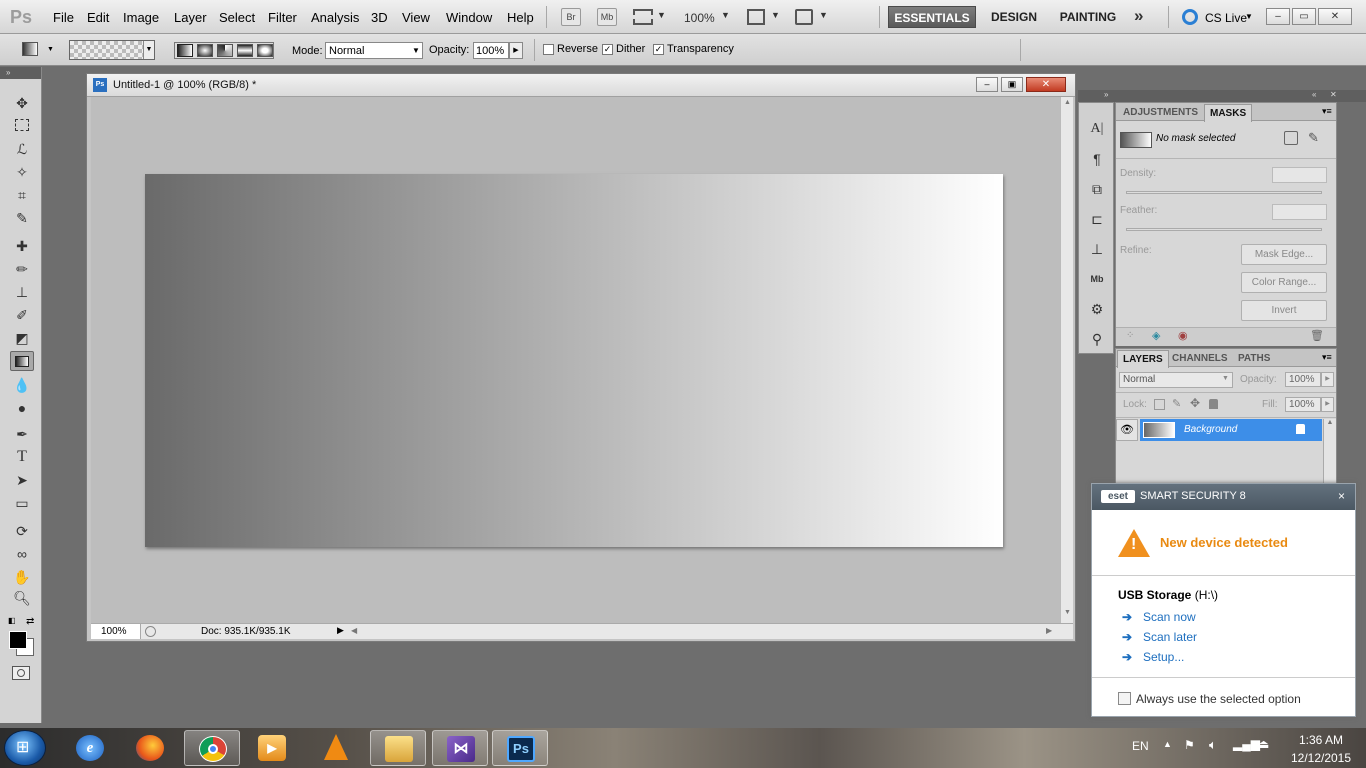 This screenshot has height=768, width=1366. Describe the element at coordinates (1097, 129) in the screenshot. I see `character-panel-icon: A|` at that location.